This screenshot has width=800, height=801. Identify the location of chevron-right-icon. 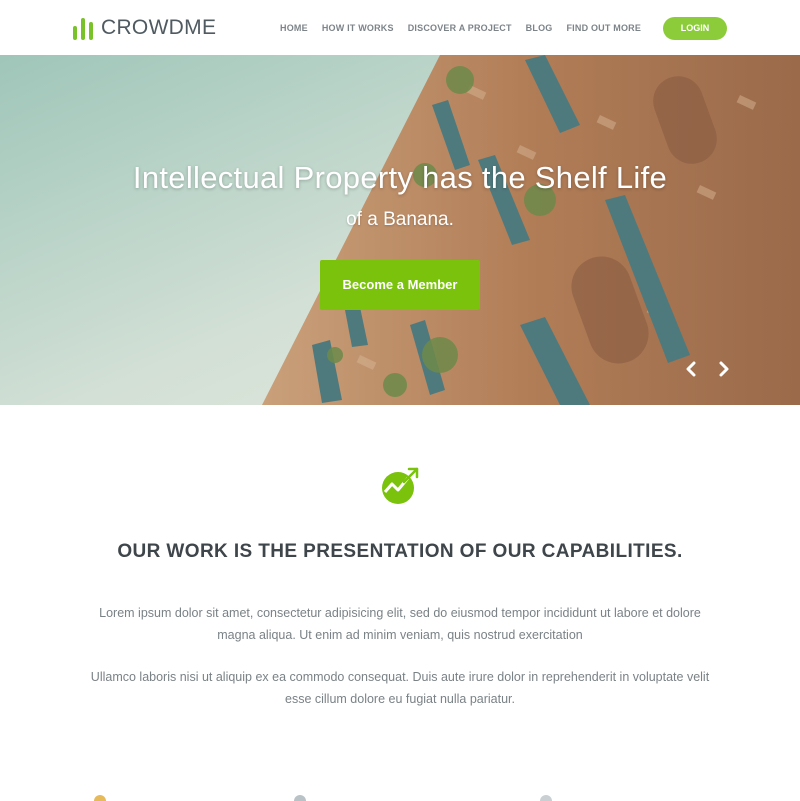
(723, 369).